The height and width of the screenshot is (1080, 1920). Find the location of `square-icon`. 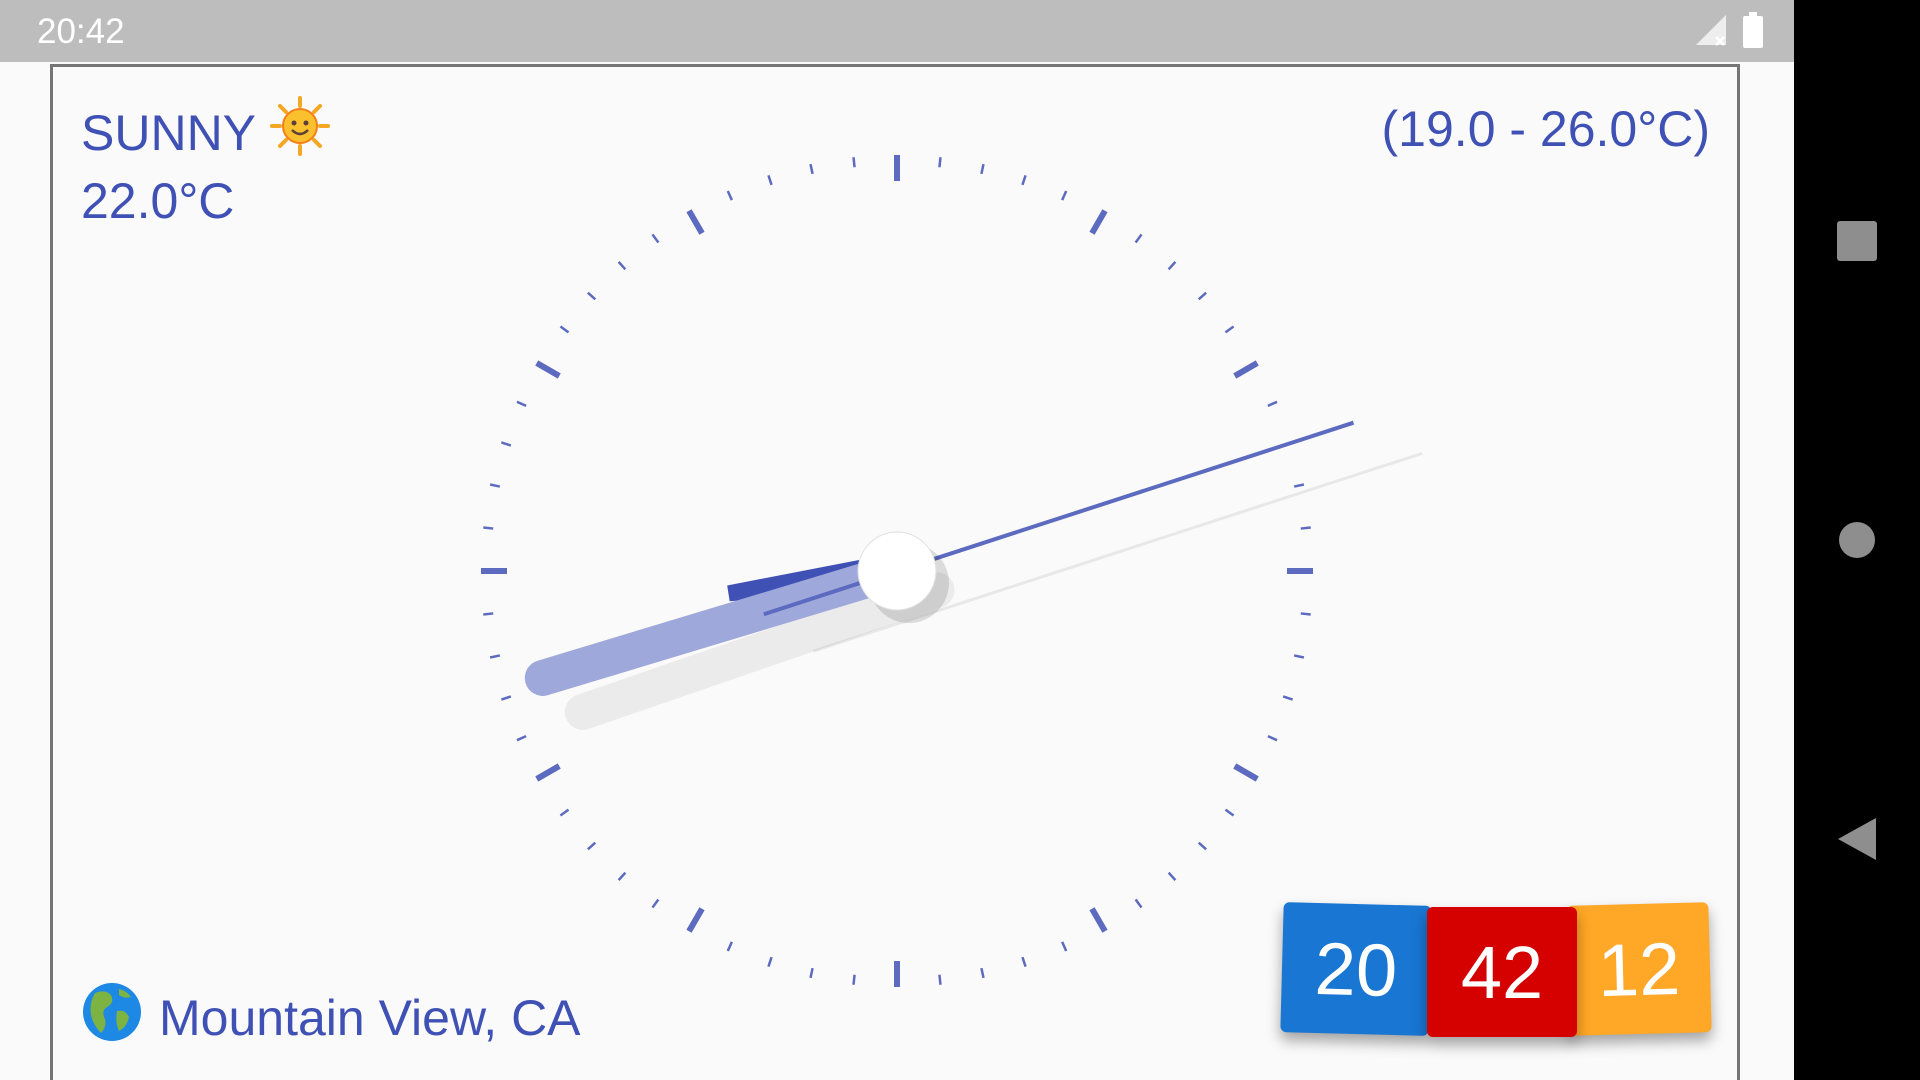

square-icon is located at coordinates (1857, 241).